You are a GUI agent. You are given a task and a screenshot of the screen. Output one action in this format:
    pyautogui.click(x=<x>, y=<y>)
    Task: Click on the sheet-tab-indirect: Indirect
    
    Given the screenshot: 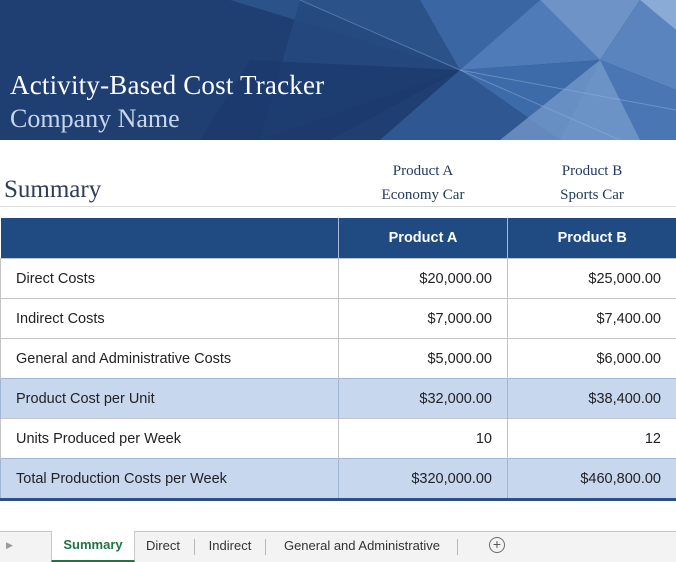 What is the action you would take?
    pyautogui.click(x=230, y=546)
    